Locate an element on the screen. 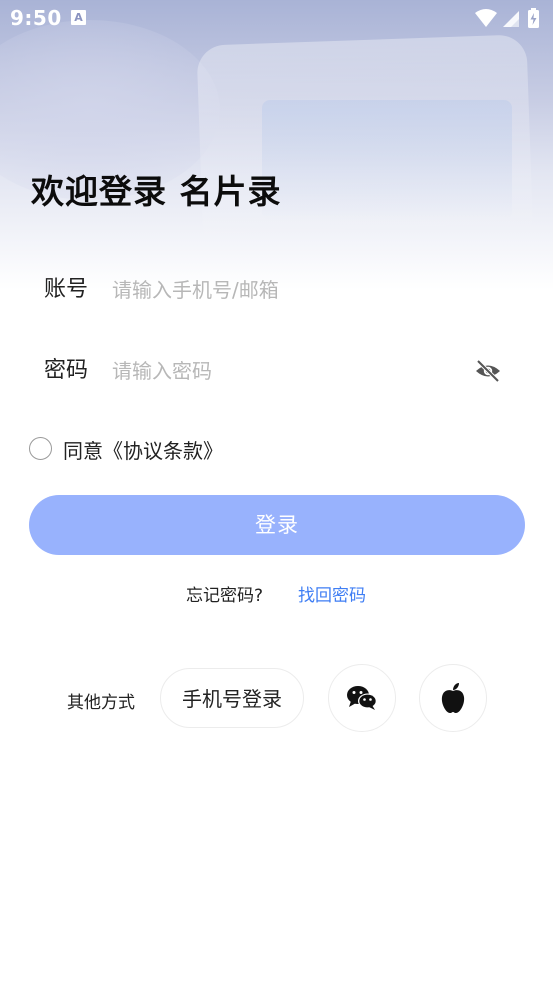  apple-icon is located at coordinates (453, 698).